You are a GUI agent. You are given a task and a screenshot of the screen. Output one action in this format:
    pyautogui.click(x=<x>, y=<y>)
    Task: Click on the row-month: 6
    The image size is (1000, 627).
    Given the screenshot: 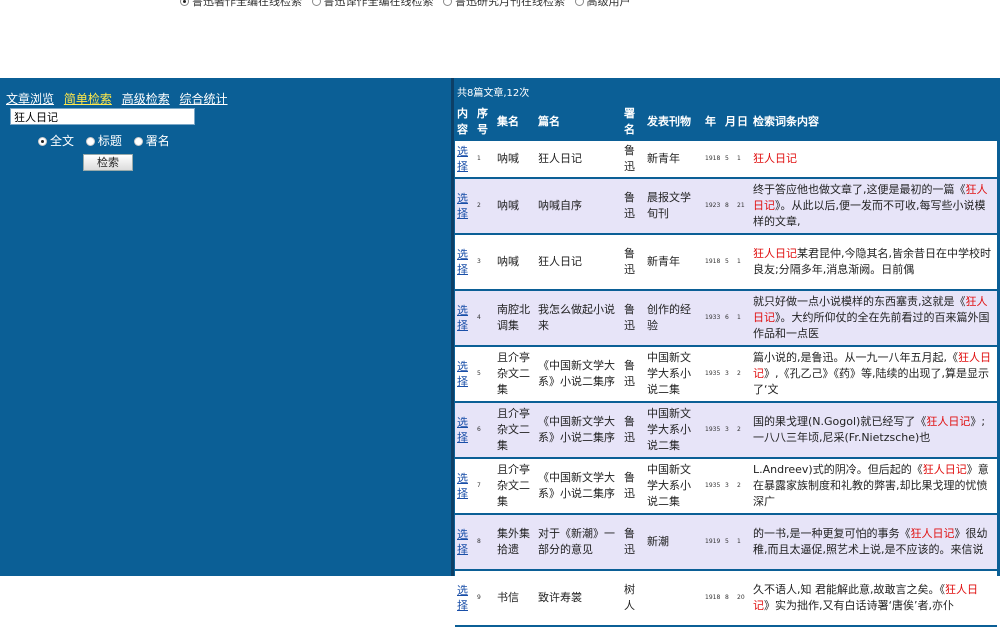 What is the action you would take?
    pyautogui.click(x=729, y=318)
    